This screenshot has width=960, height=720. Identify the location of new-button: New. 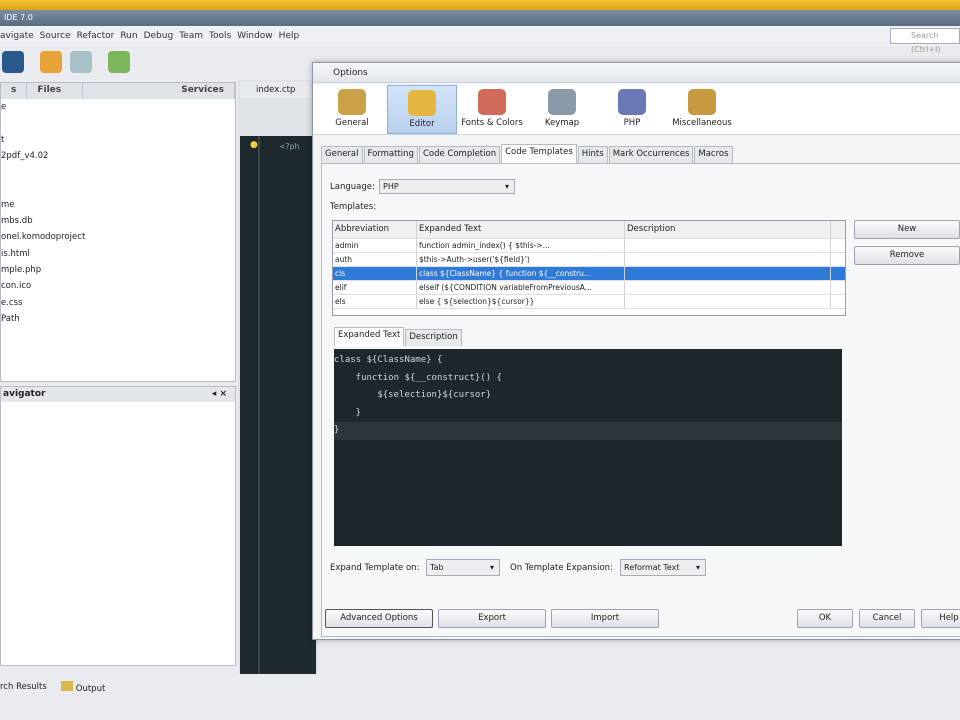
(907, 229).